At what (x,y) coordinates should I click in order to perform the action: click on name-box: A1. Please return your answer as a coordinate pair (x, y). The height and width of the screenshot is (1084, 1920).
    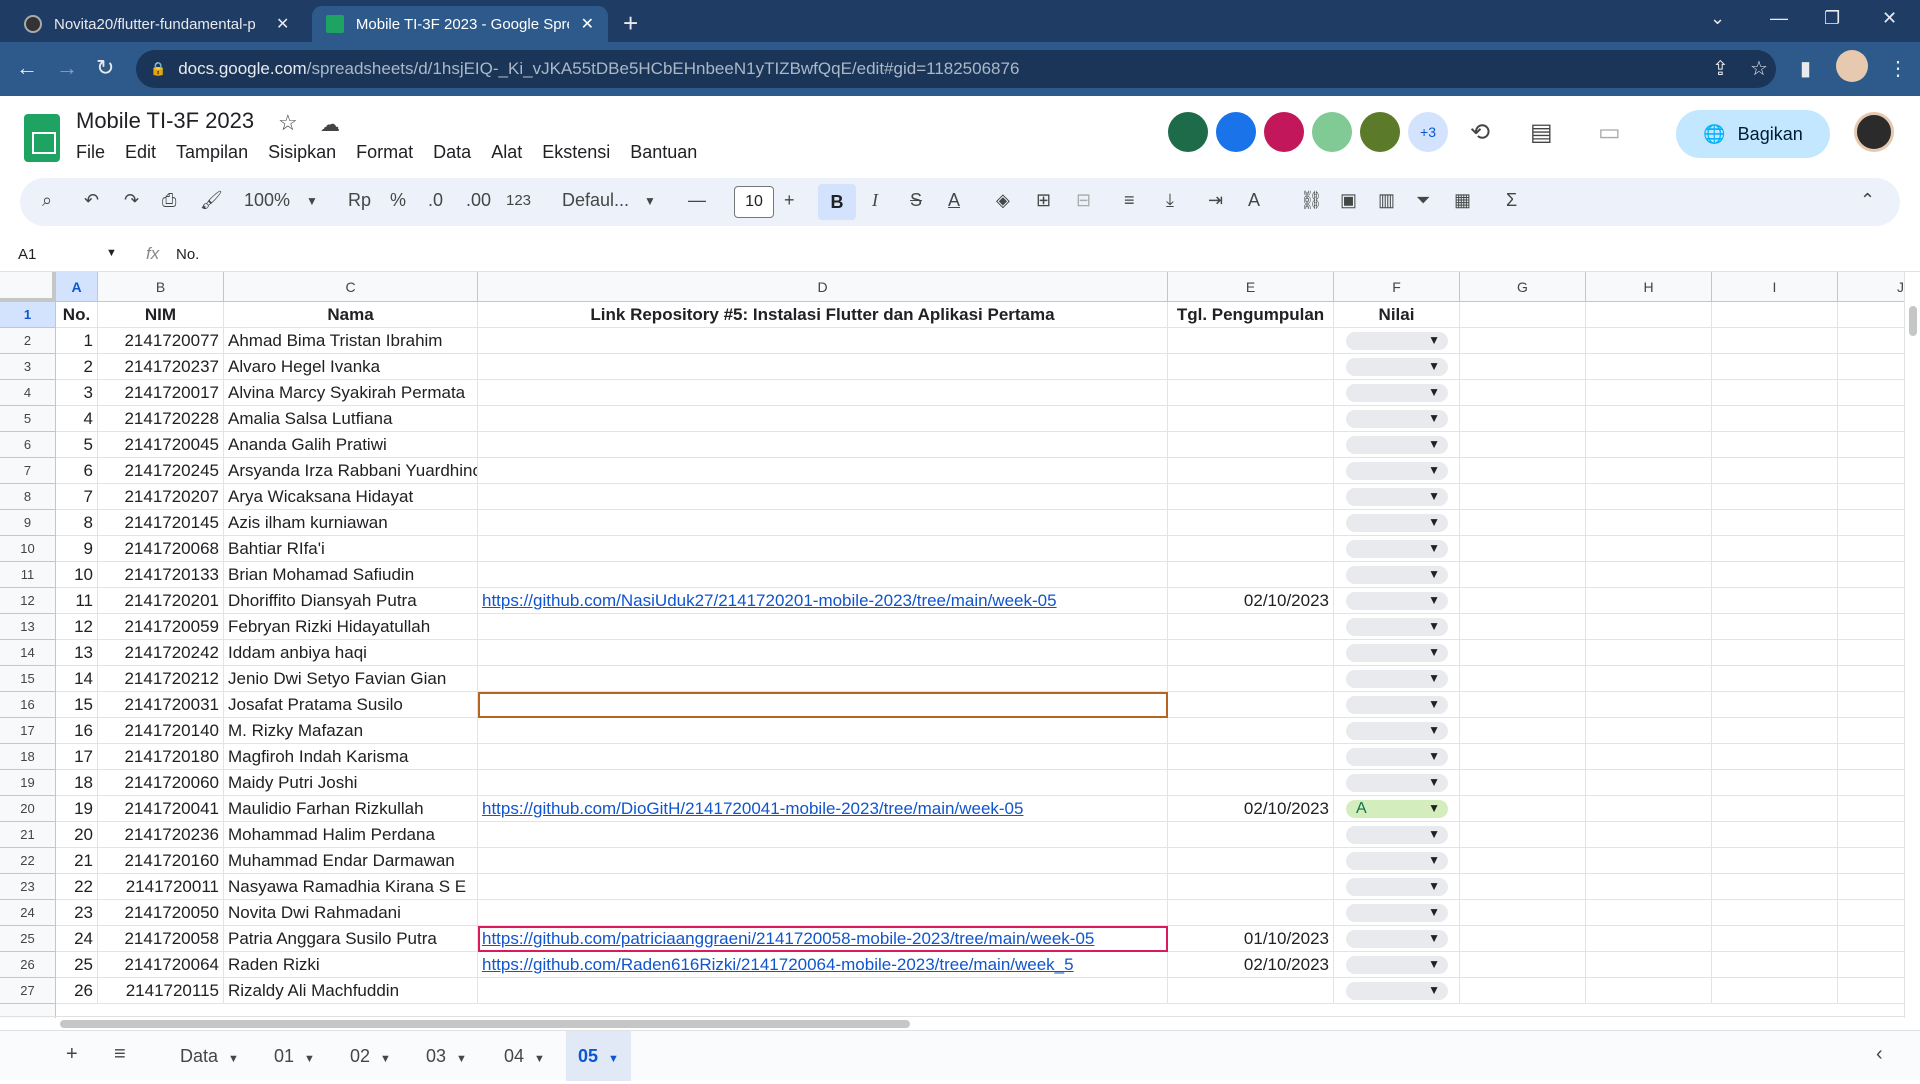
    Looking at the image, I should click on (27, 254).